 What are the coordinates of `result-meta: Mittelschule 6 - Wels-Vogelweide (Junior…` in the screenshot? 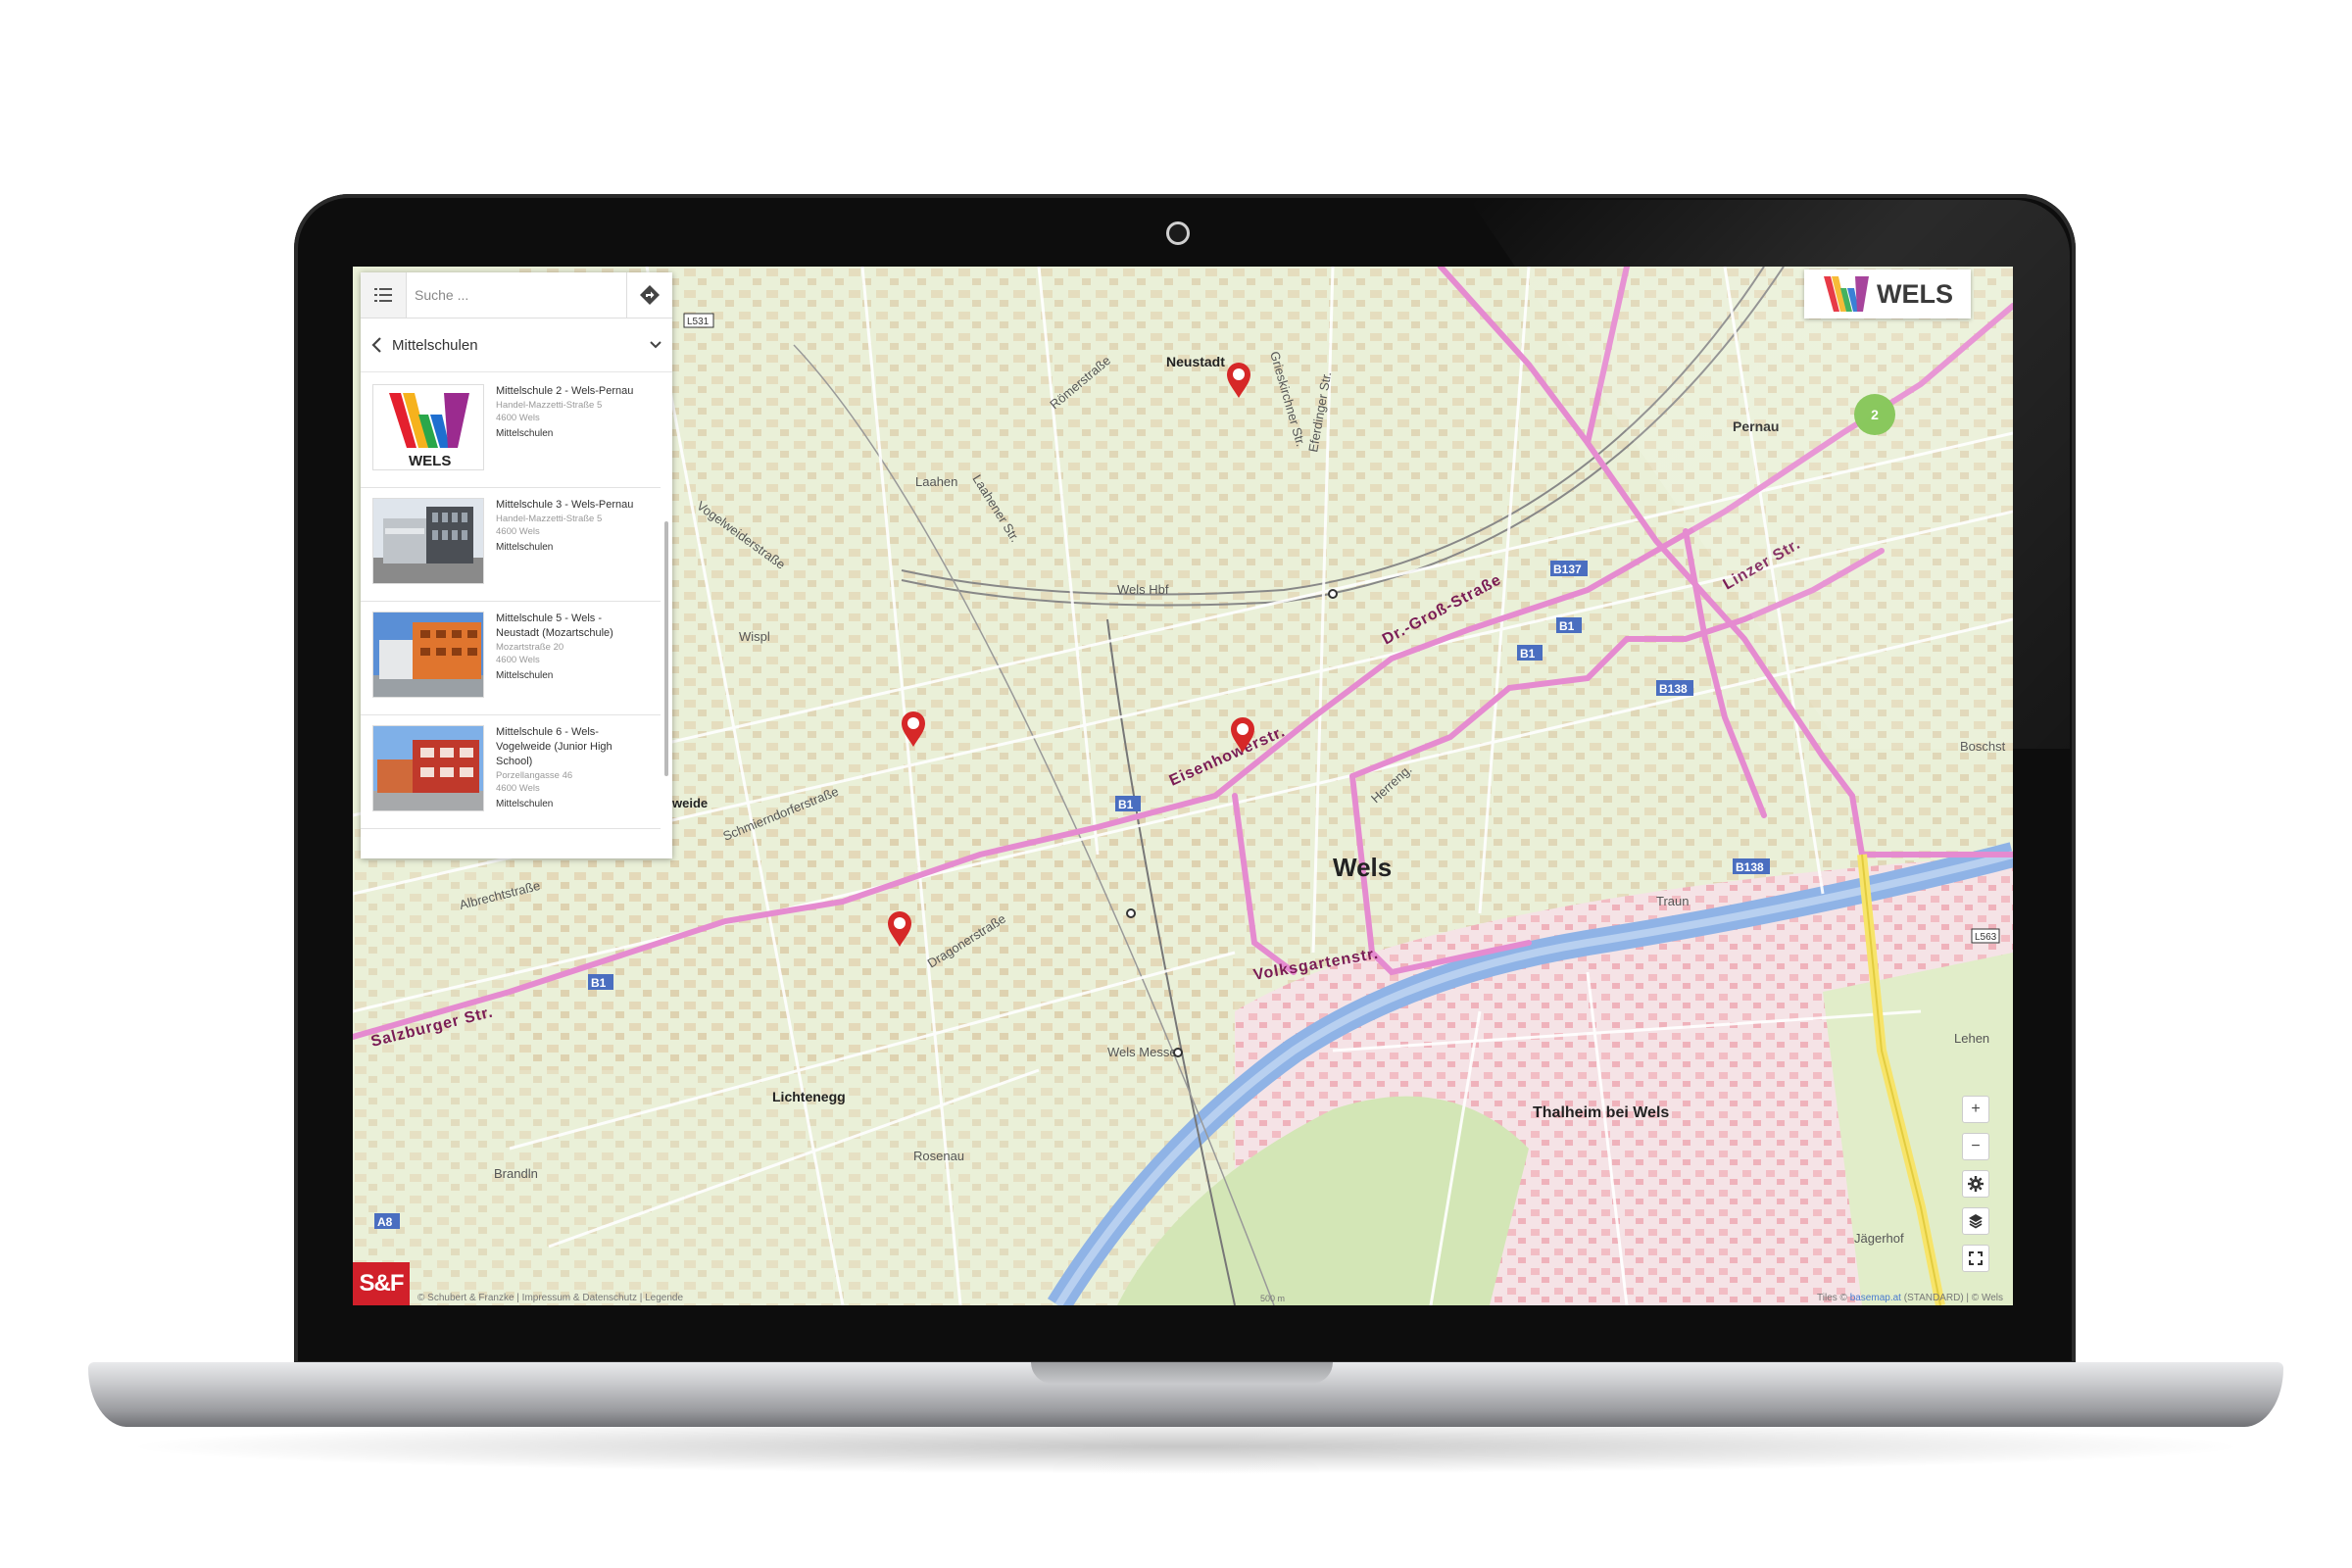 It's located at (569, 776).